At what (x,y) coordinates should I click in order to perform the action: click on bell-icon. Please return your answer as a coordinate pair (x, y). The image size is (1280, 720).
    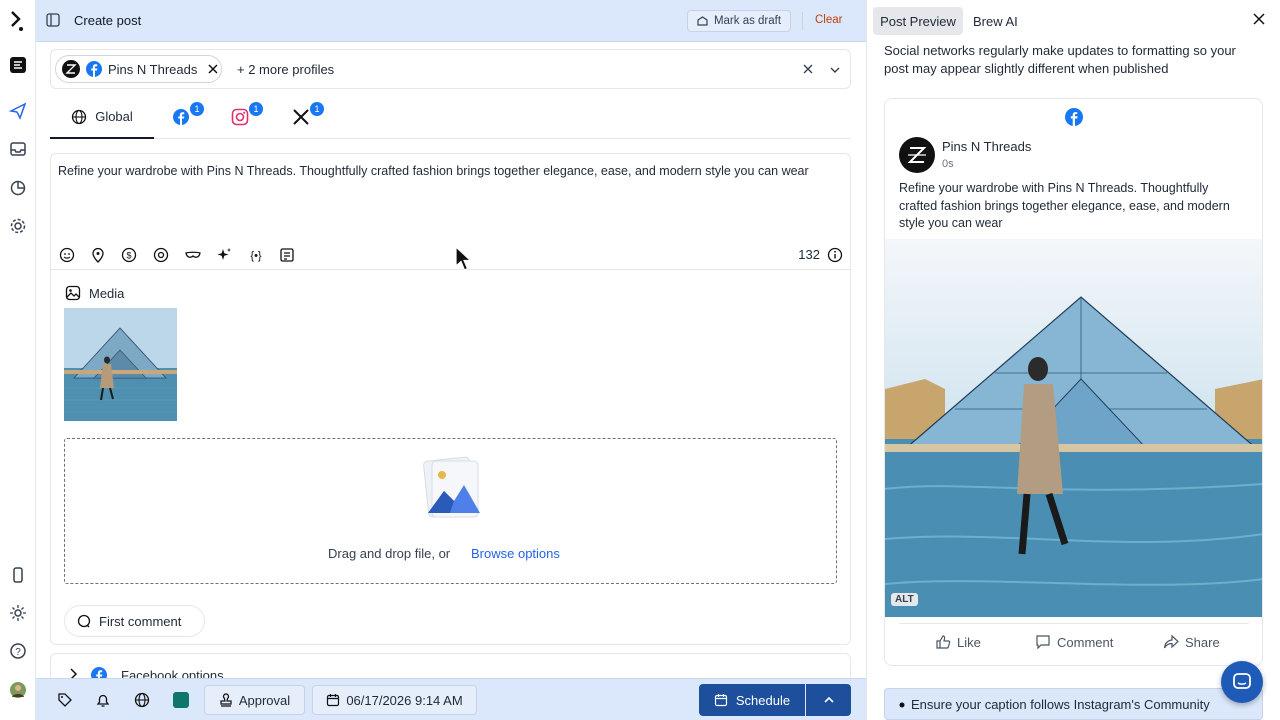
    Looking at the image, I should click on (103, 700).